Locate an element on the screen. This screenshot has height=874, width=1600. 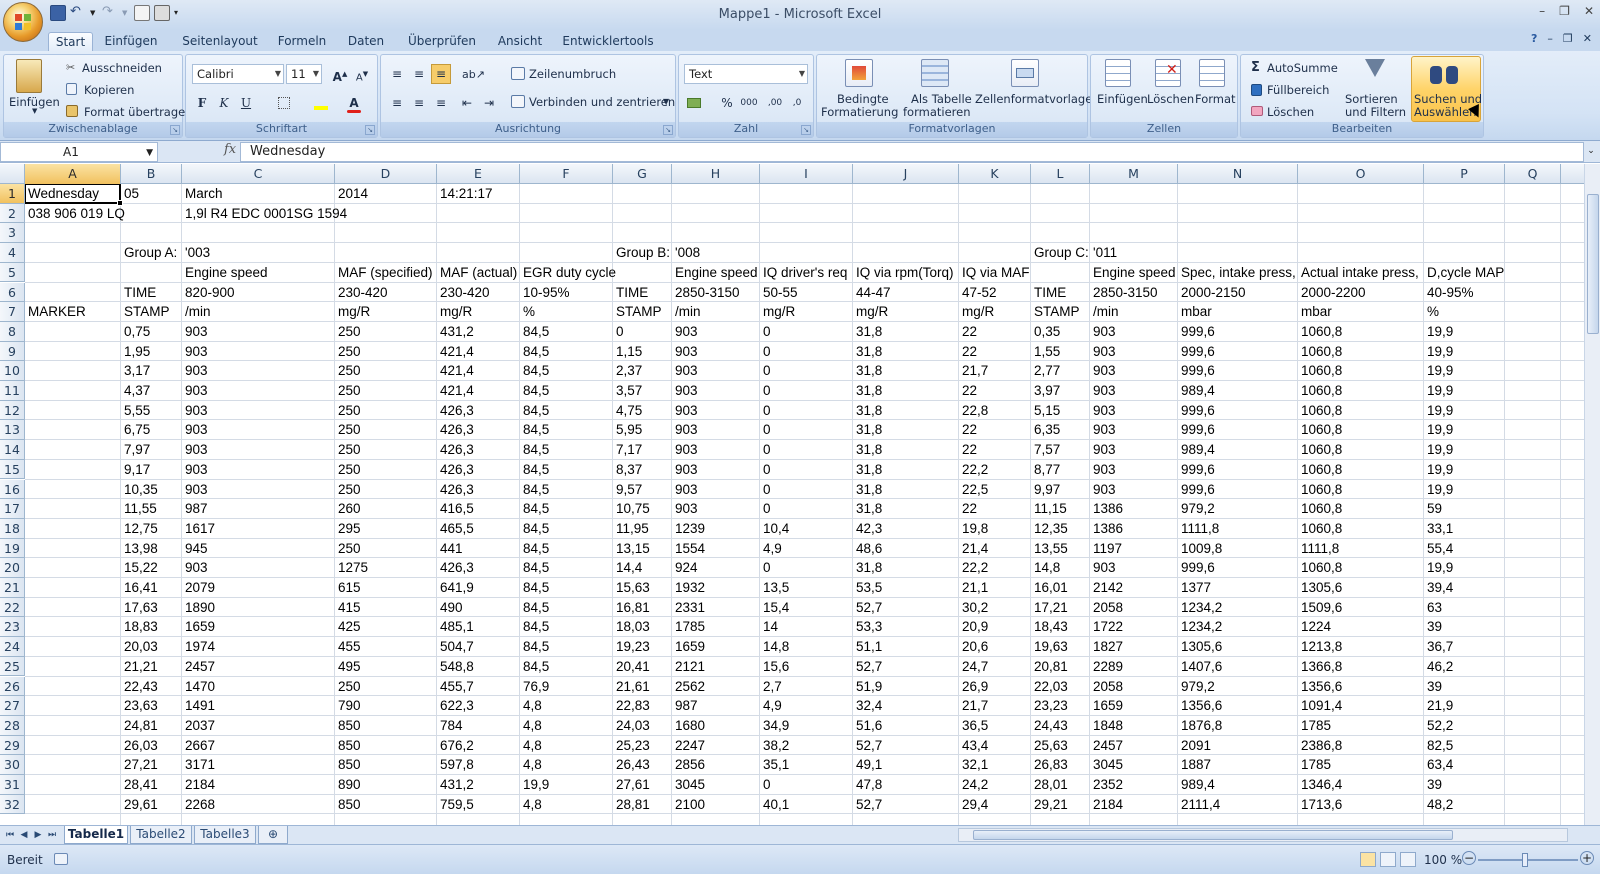
chevron-down-icon: ▼ is located at coordinates (666, 101).